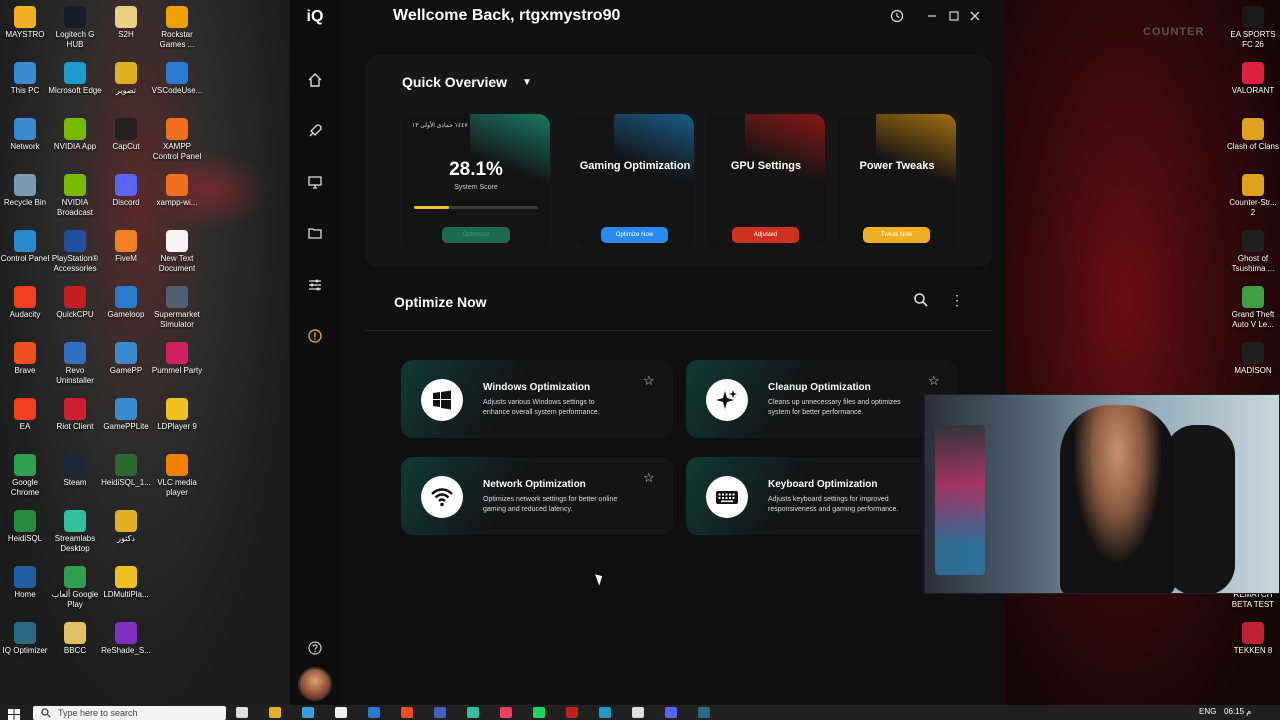 This screenshot has width=1280, height=720. What do you see at coordinates (126, 135) in the screenshot?
I see `desktop-icon: CapCut` at bounding box center [126, 135].